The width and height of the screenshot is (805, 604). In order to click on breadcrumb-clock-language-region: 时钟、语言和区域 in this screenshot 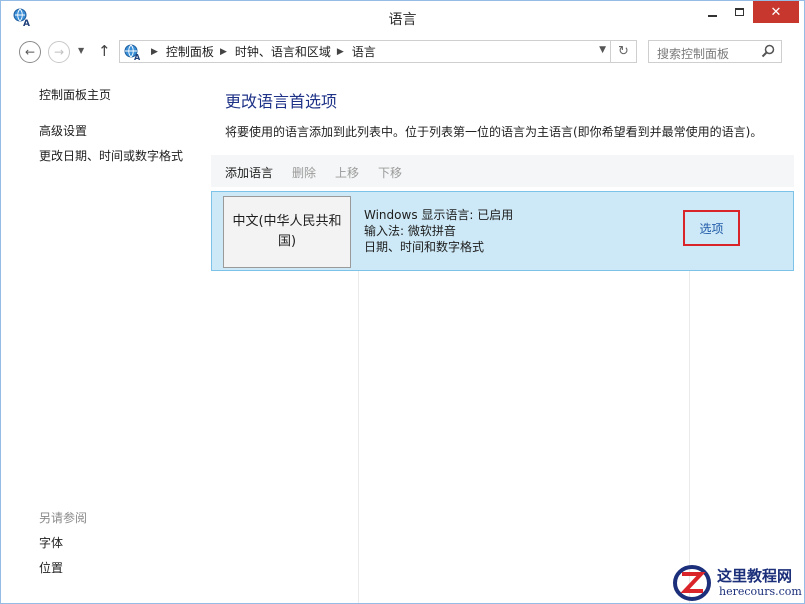, I will do `click(283, 51)`.